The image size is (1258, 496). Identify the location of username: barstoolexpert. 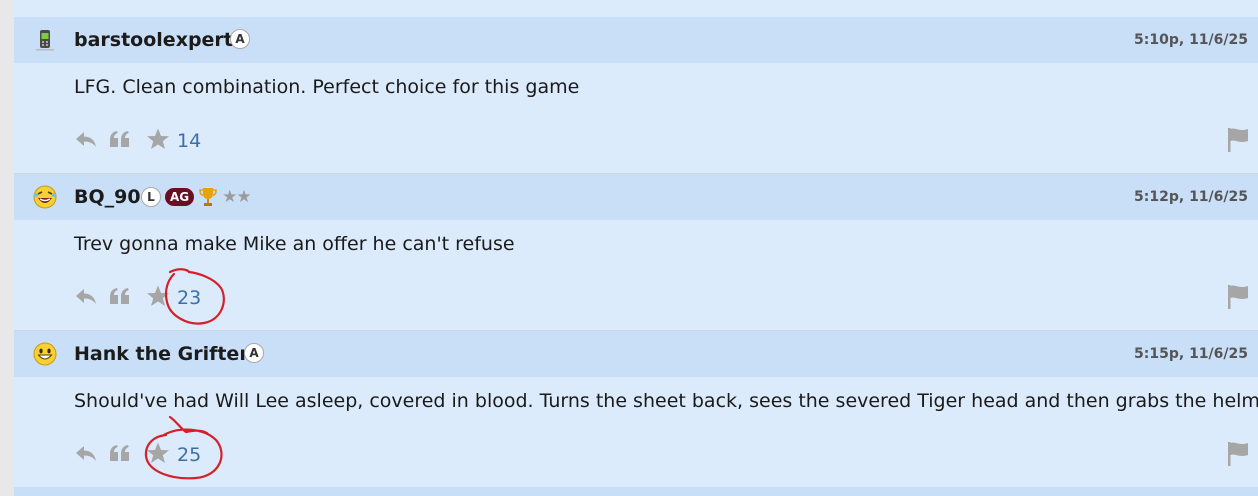
(153, 40).